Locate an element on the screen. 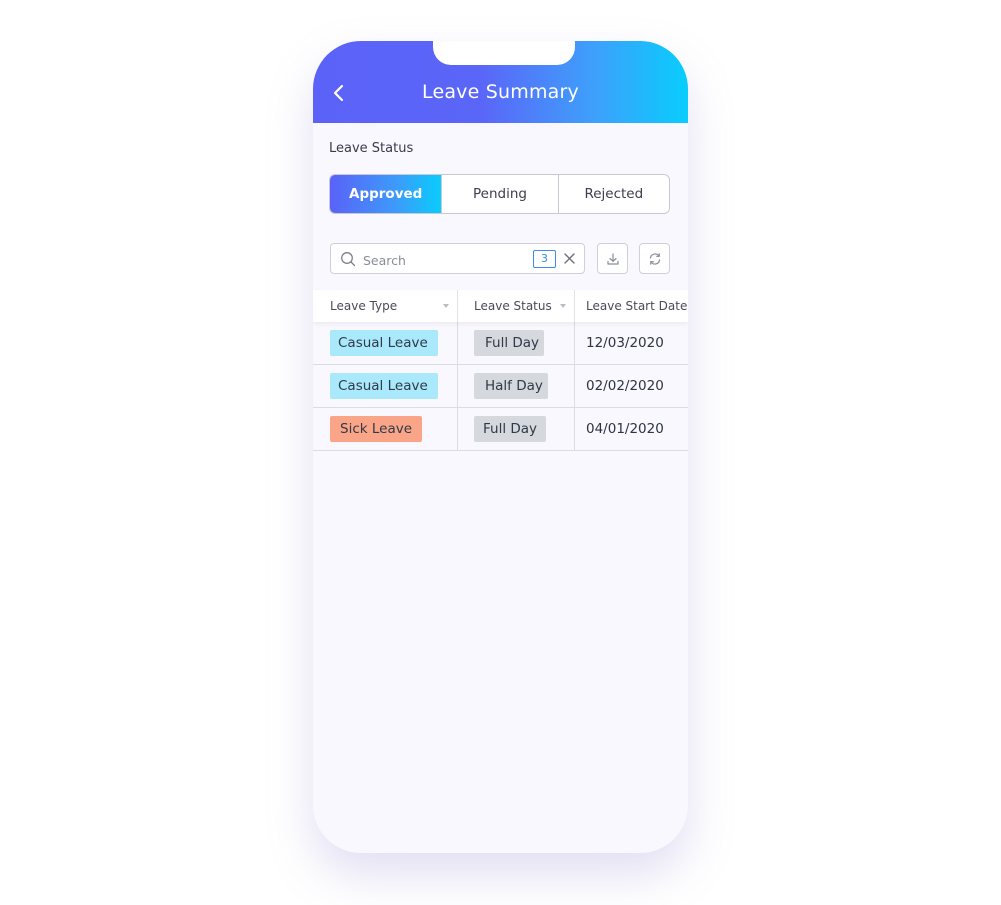  cell-leave-status: Half Day is located at coordinates (516, 386).